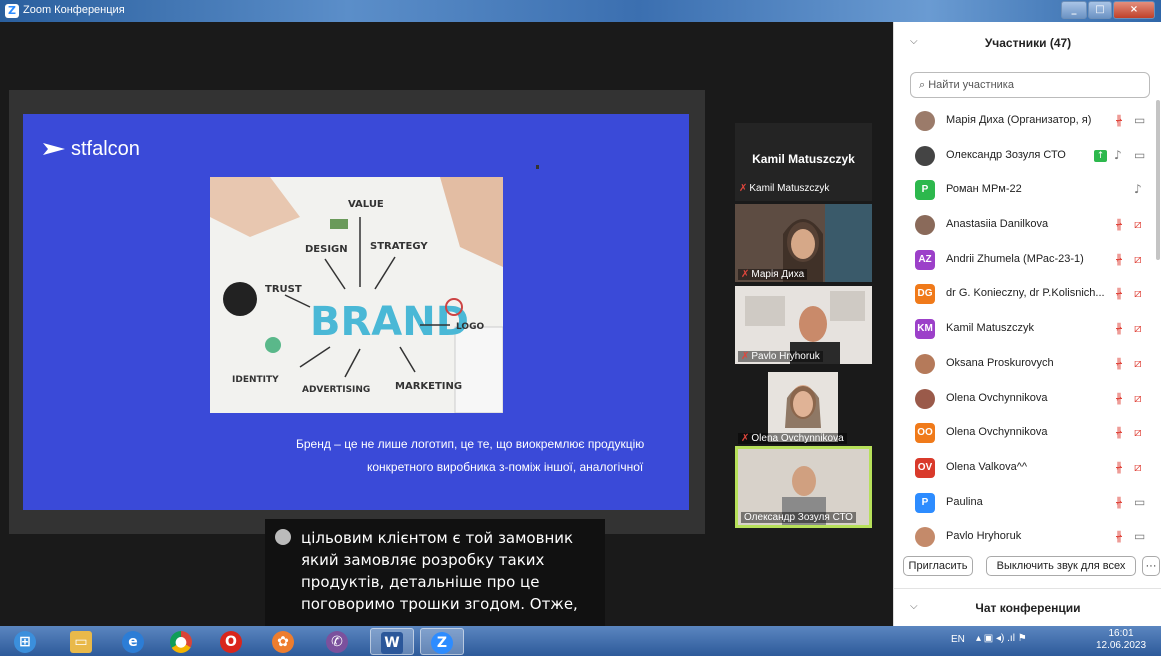 This screenshot has height=656, width=1161. What do you see at coordinates (803, 325) in the screenshot?
I see `video-tile: ✗ Pavlo Hryhoruk` at bounding box center [803, 325].